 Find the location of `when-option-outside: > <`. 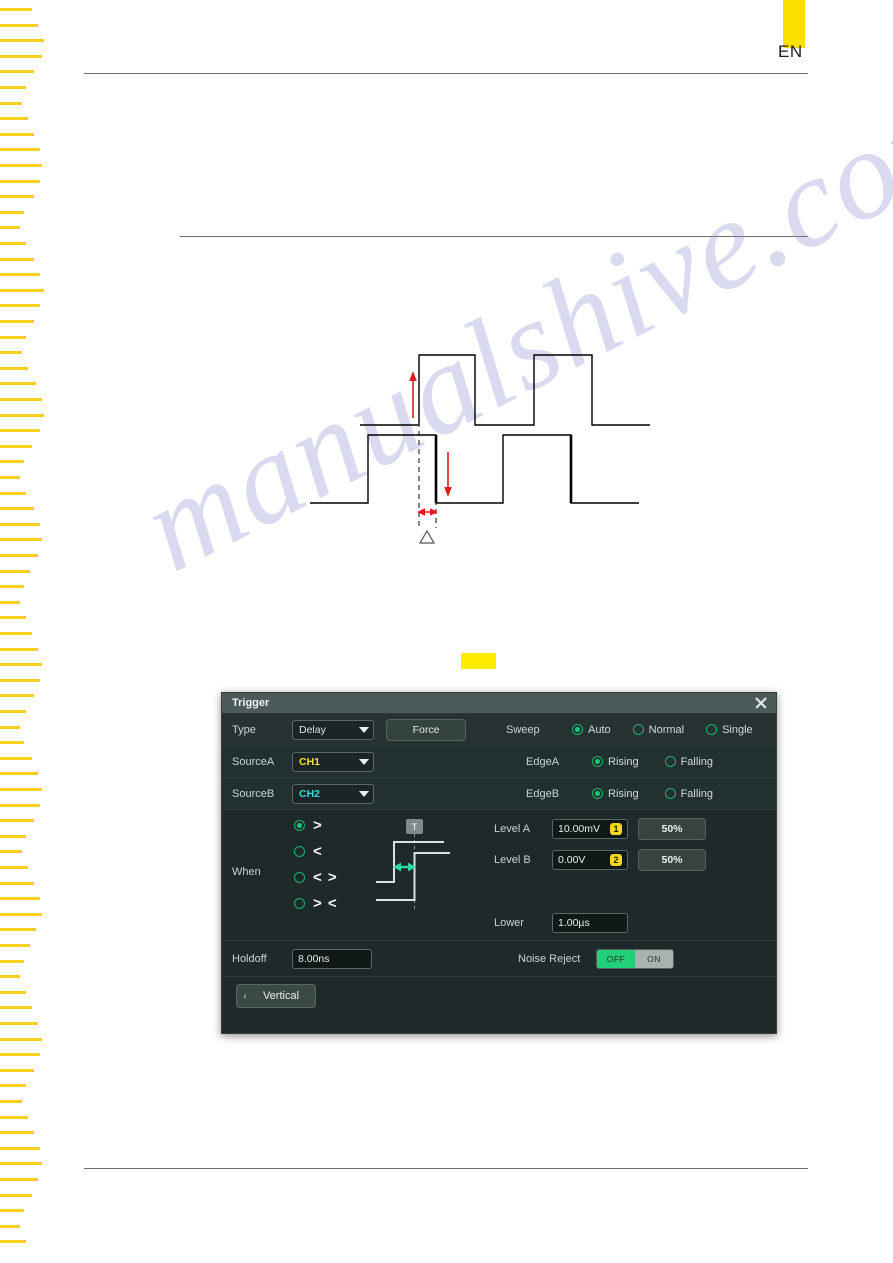

when-option-outside: > < is located at coordinates (316, 903).